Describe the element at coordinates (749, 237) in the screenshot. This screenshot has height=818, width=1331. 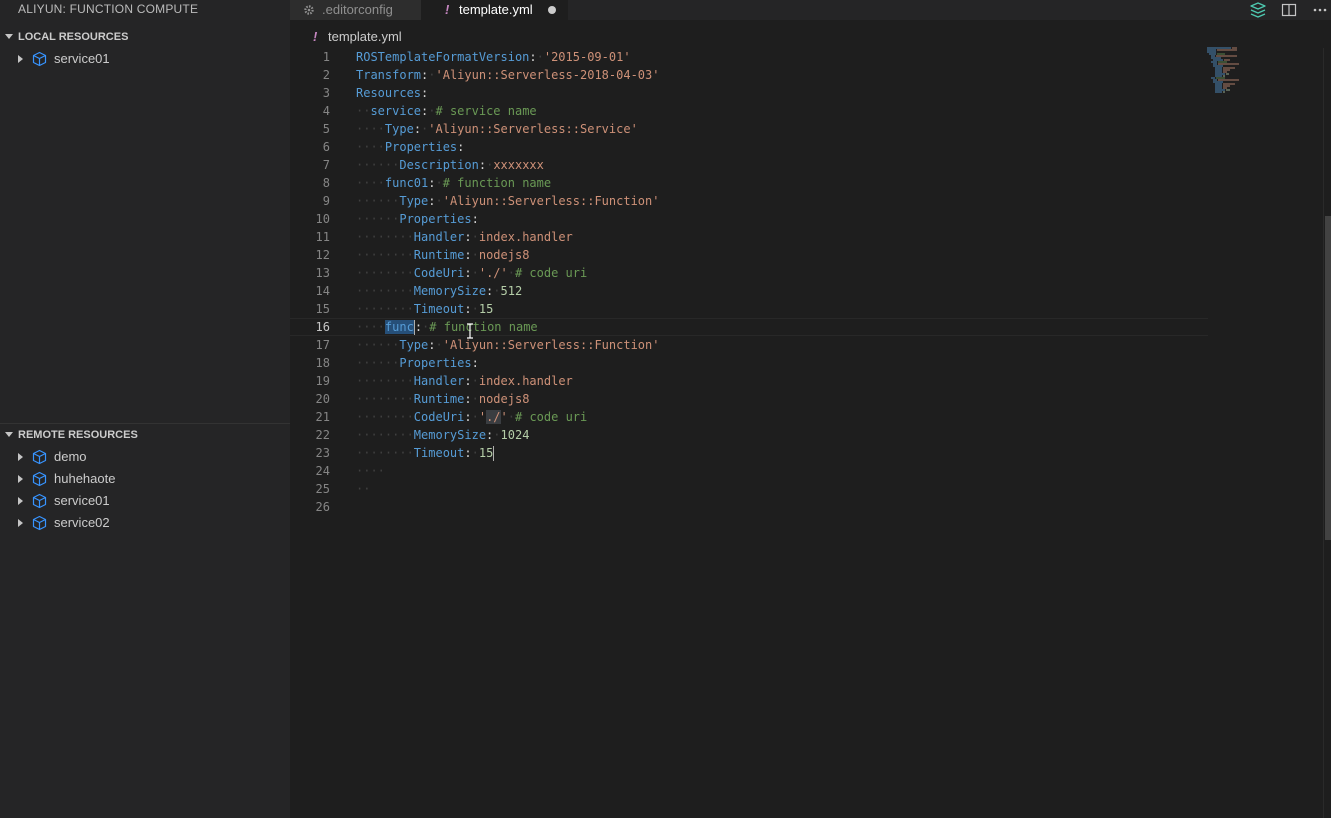
I see `code-line: 11 ········Handler:·index.handler` at that location.